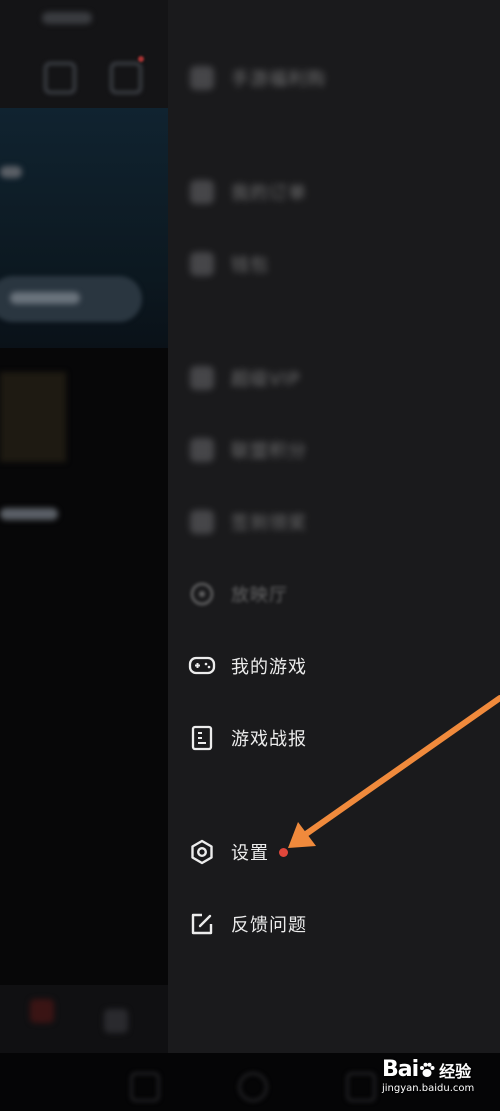 The image size is (500, 1111). I want to click on menu-item-vip: 超级VIP, so click(244, 378).